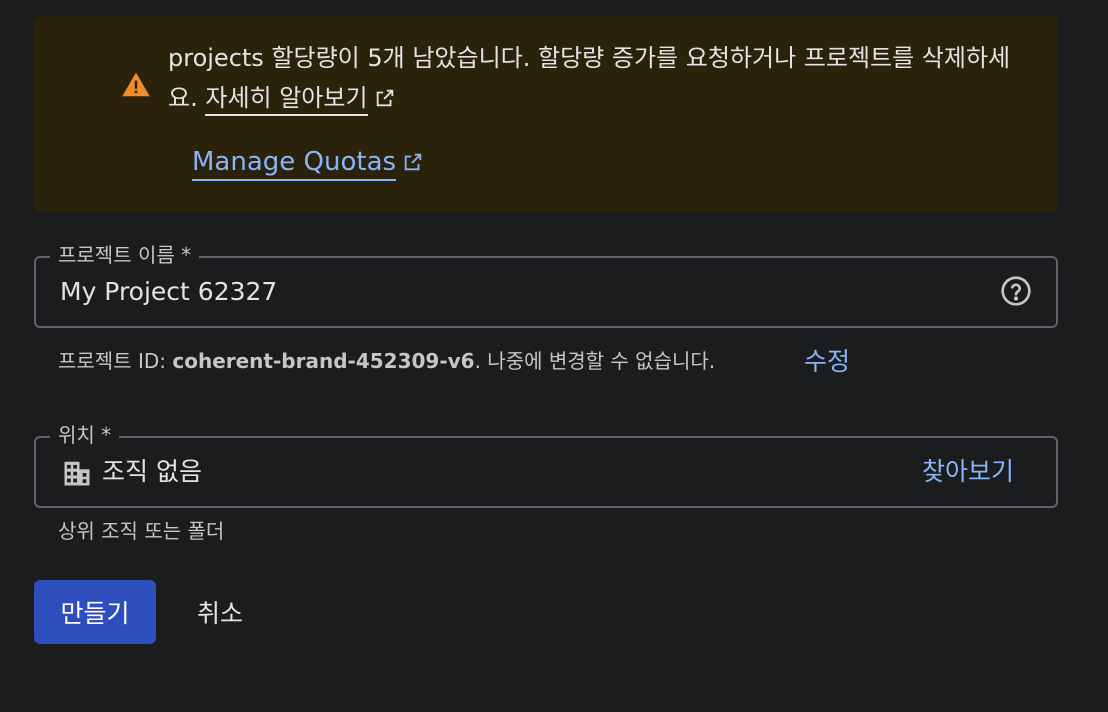 The height and width of the screenshot is (712, 1108). What do you see at coordinates (595, 361) in the screenshot?
I see `project-id-suffix: . 나중에 변경할 수 없습니다.` at bounding box center [595, 361].